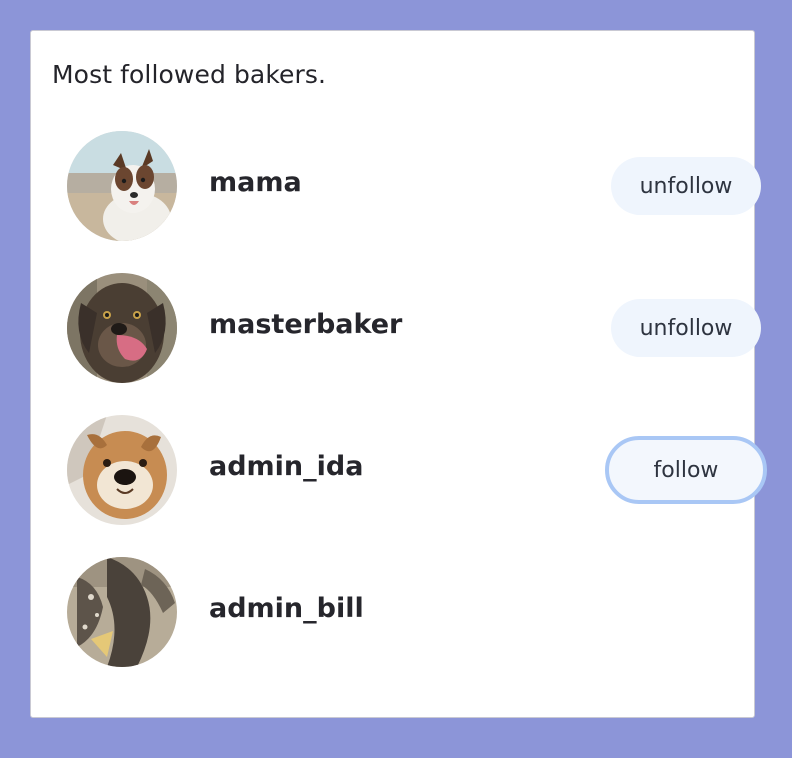  Describe the element at coordinates (286, 466) in the screenshot. I see `baker-username: admin_ida` at that location.